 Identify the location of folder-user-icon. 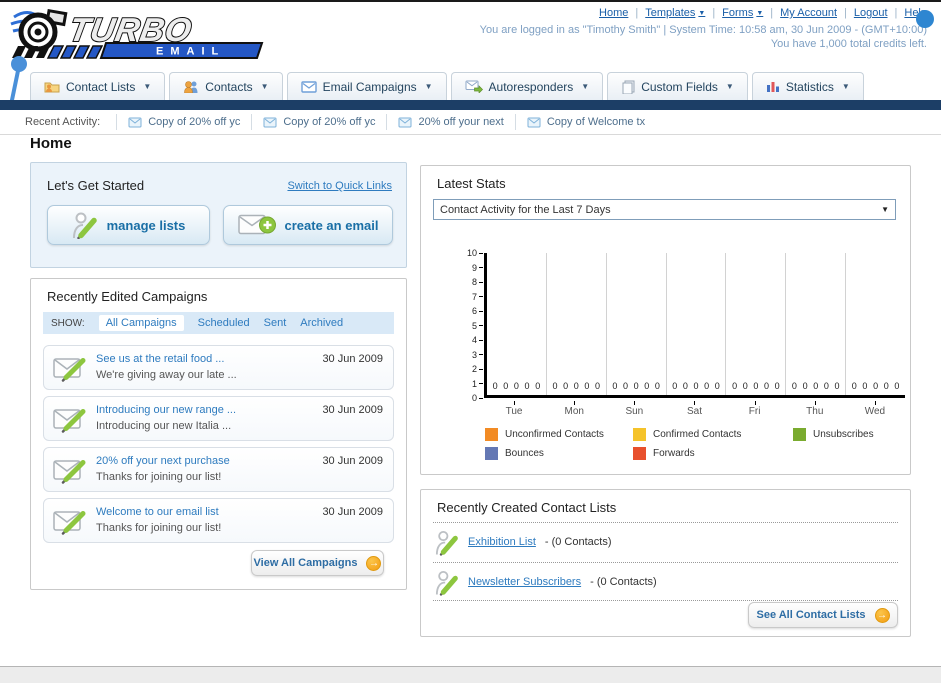
(52, 87).